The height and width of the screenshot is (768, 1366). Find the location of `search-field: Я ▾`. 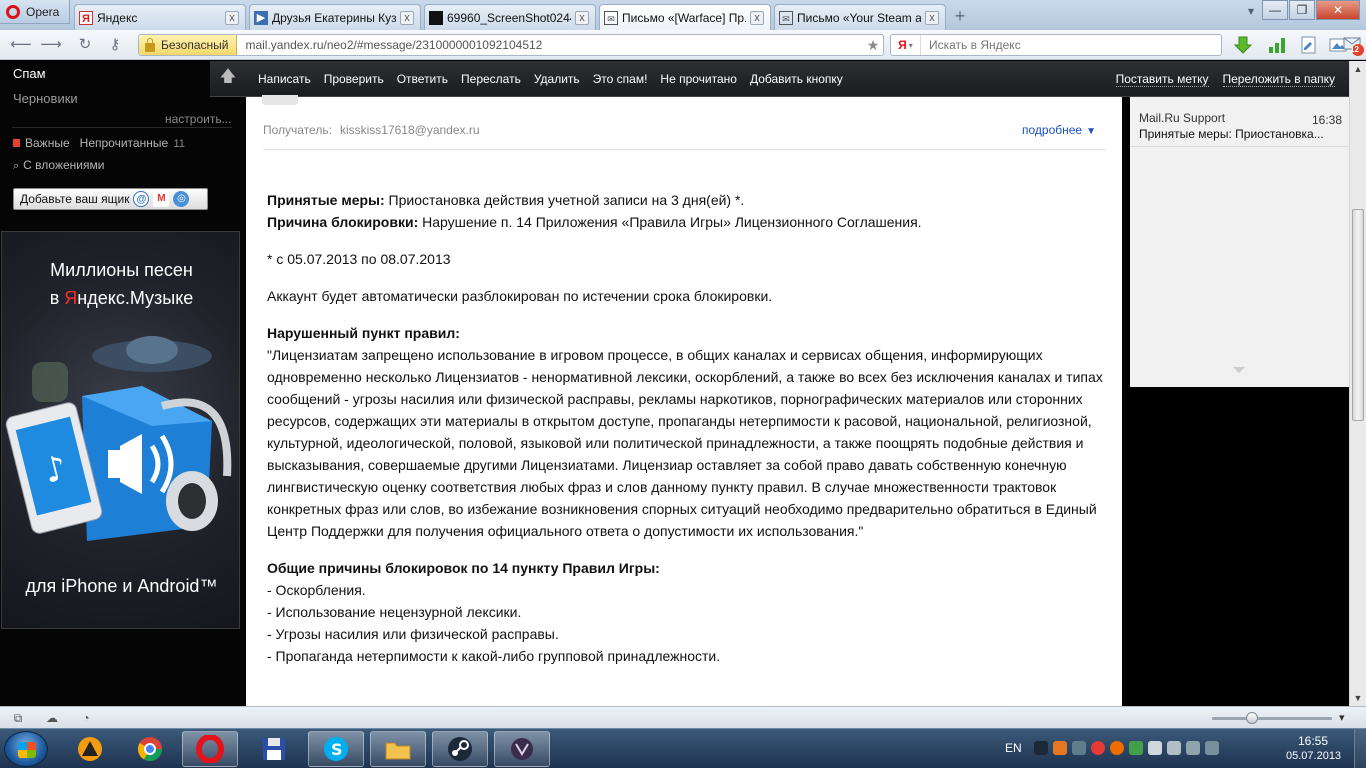

search-field: Я ▾ is located at coordinates (1056, 45).